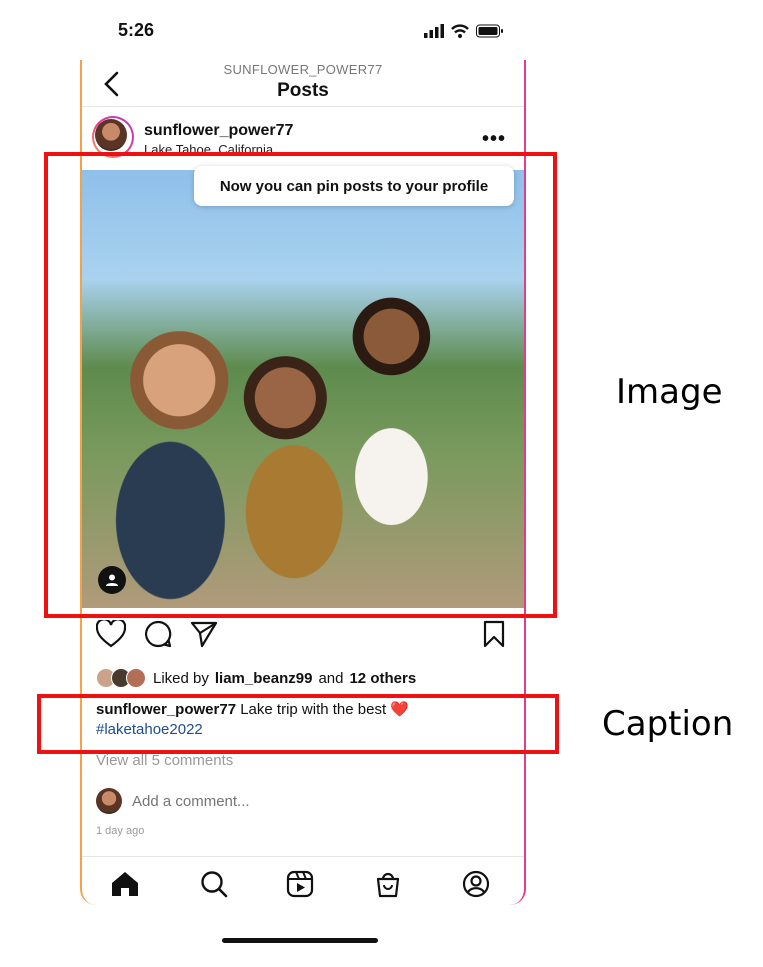 Image resolution: width=763 pixels, height=967 pixels. Describe the element at coordinates (125, 884) in the screenshot. I see `home-icon` at that location.